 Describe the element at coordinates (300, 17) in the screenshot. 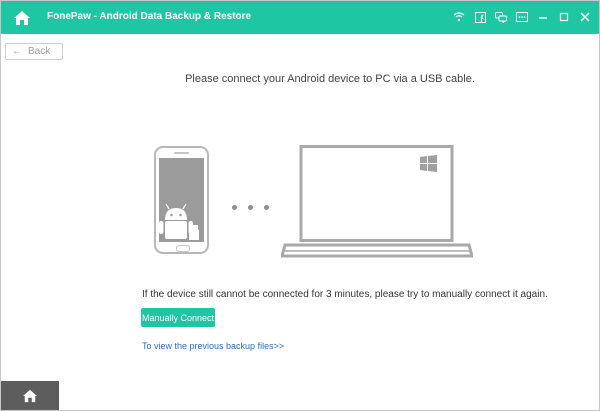

I see `title-bar: FonePaw - Android Data Backup & Restore` at that location.